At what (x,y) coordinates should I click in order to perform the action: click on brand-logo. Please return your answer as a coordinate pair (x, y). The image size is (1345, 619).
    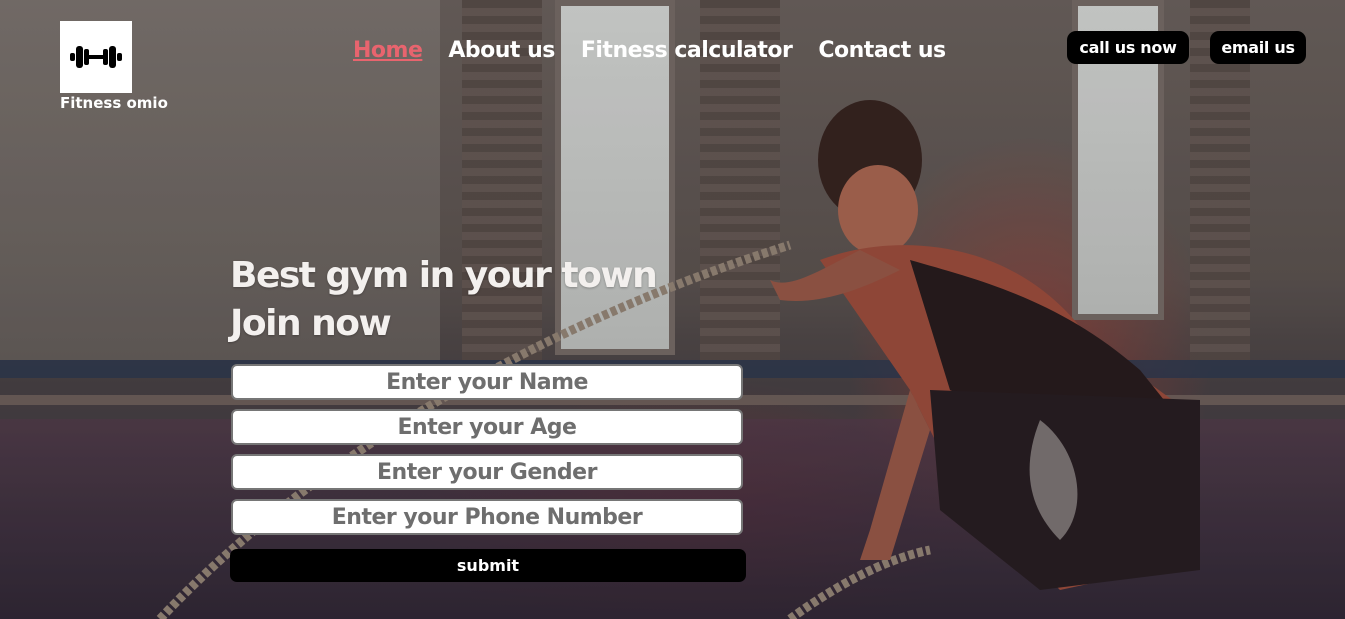
    Looking at the image, I should click on (96, 57).